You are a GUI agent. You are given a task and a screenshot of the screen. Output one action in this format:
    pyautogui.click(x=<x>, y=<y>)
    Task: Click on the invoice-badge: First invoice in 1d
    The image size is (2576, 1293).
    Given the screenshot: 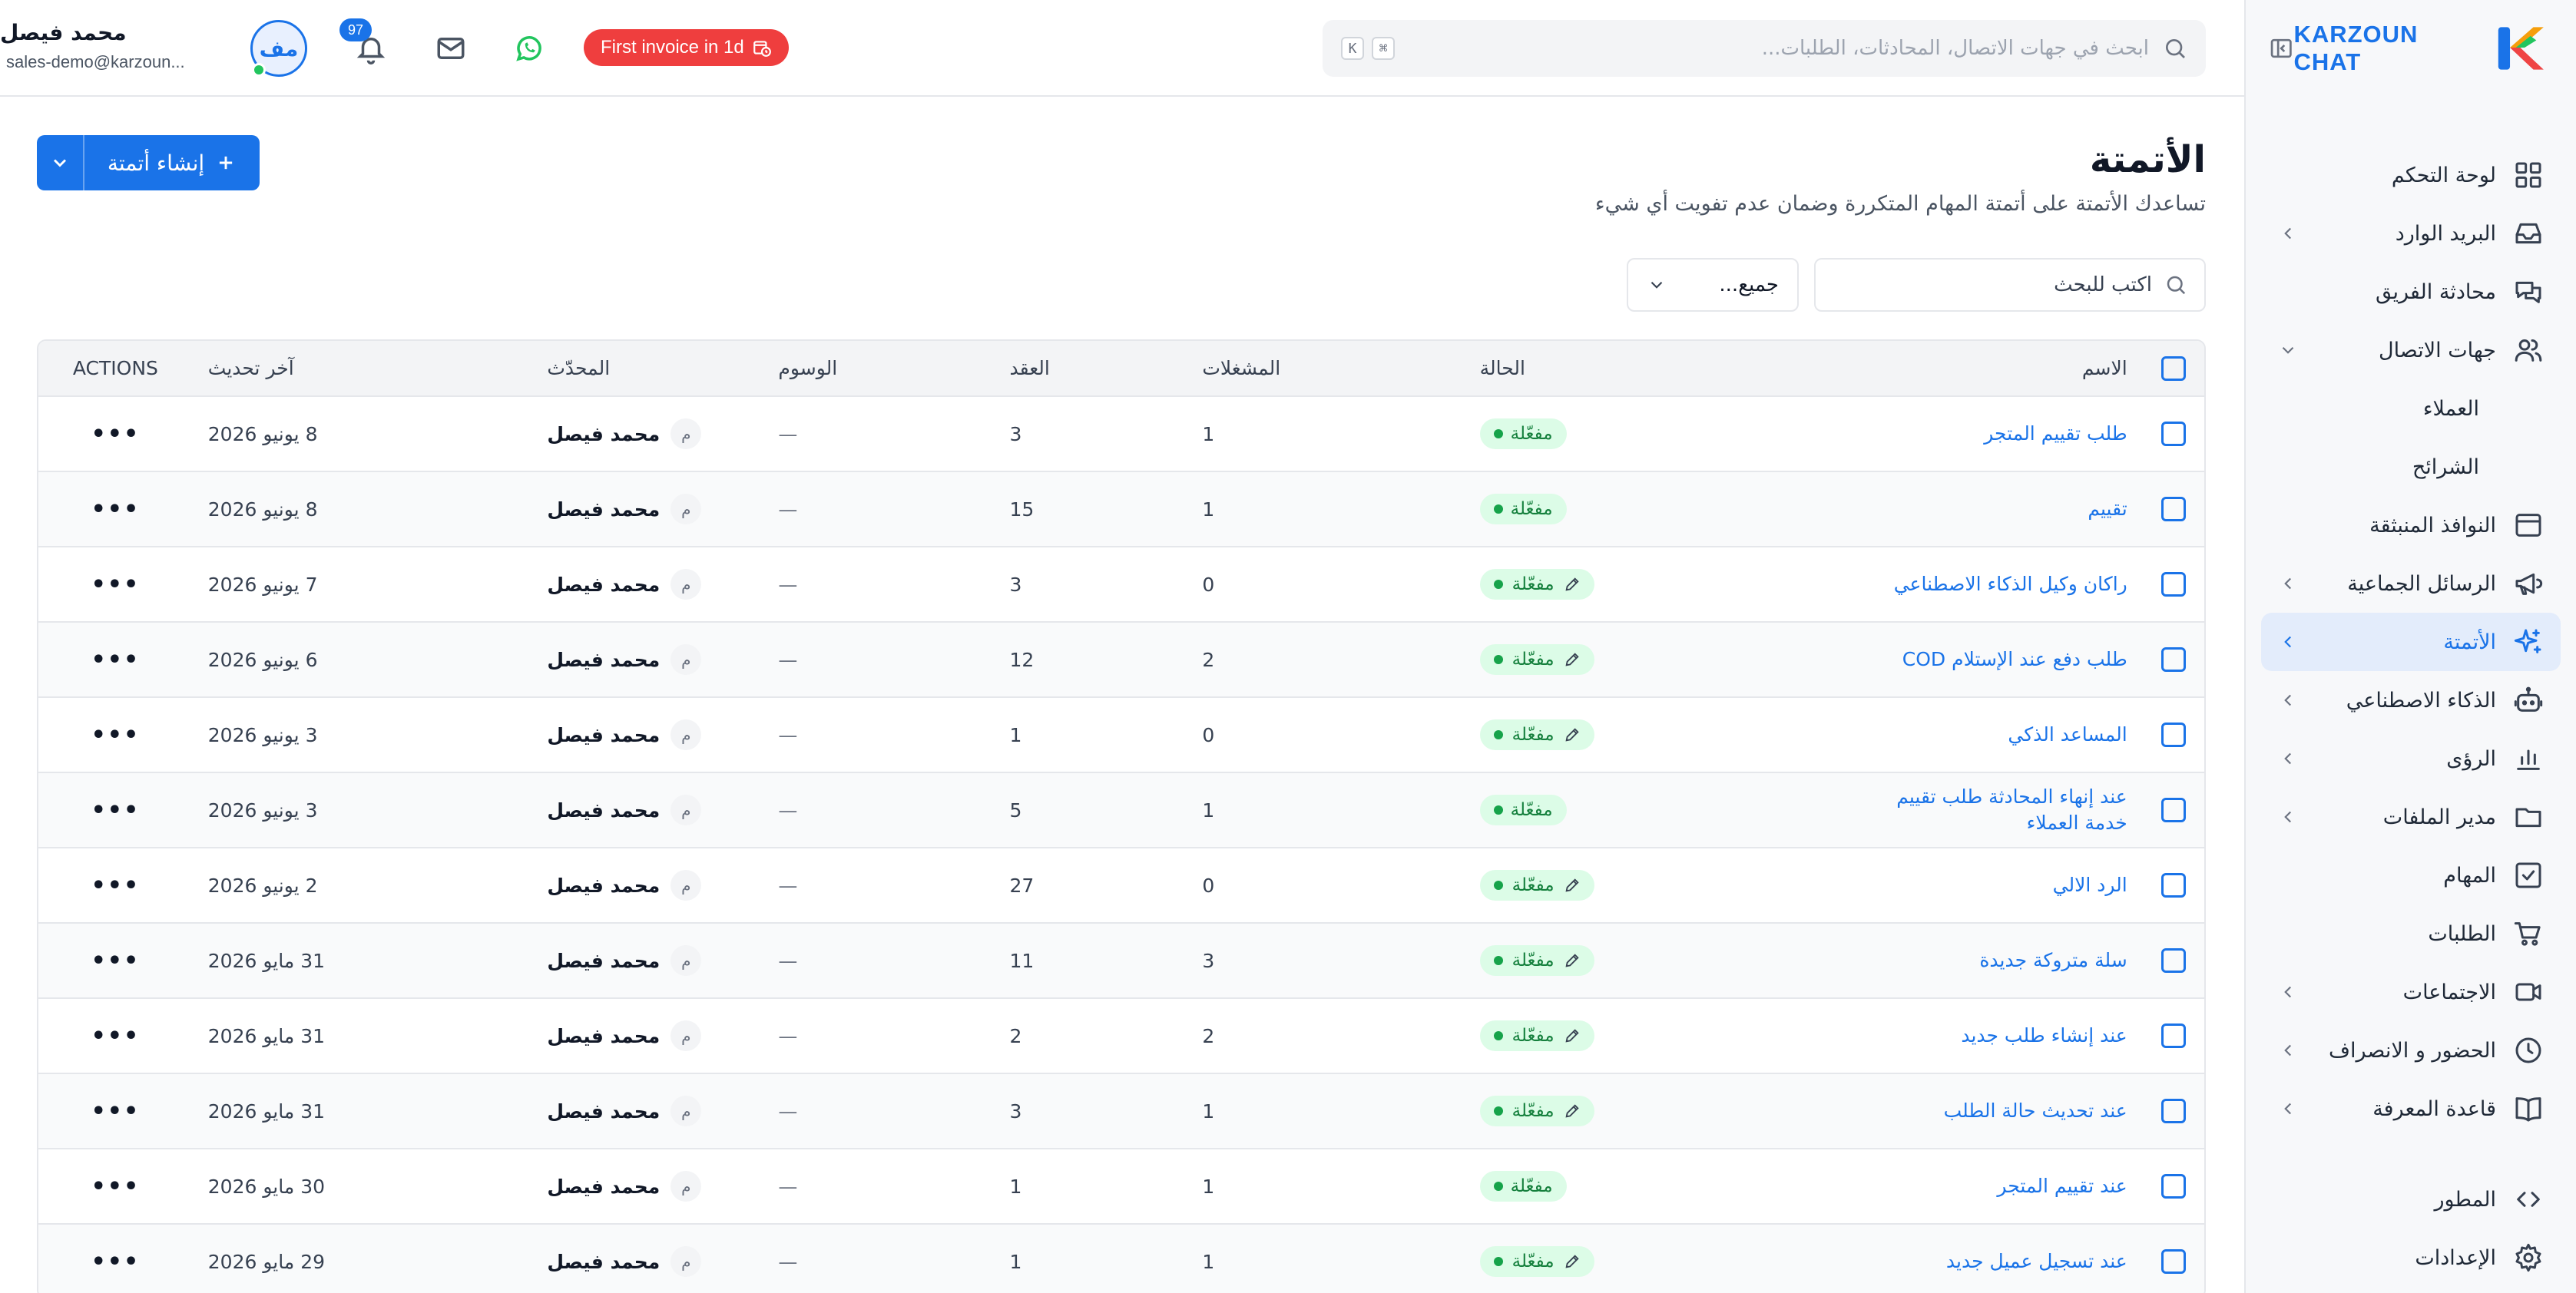 What is the action you would take?
    pyautogui.click(x=686, y=47)
    